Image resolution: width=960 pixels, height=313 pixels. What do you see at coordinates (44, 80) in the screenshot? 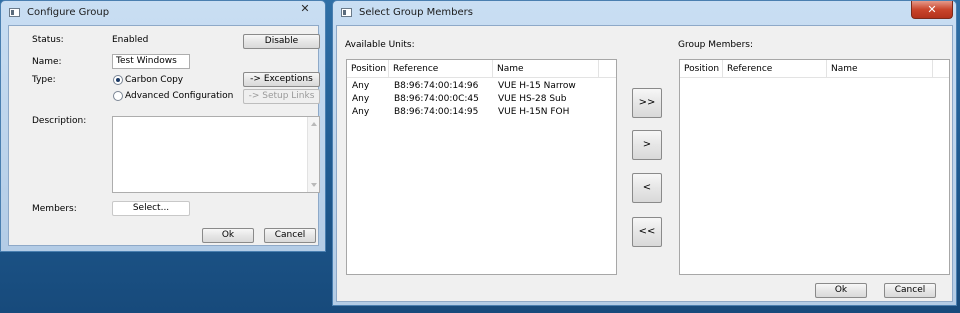
I see `type-label: Type:` at bounding box center [44, 80].